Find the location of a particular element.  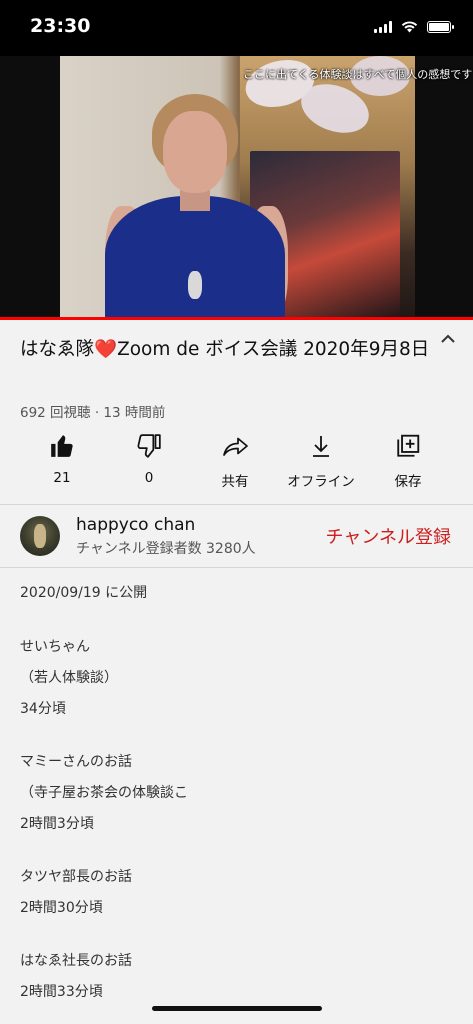

offline-button: オフライン is located at coordinates (321, 460).